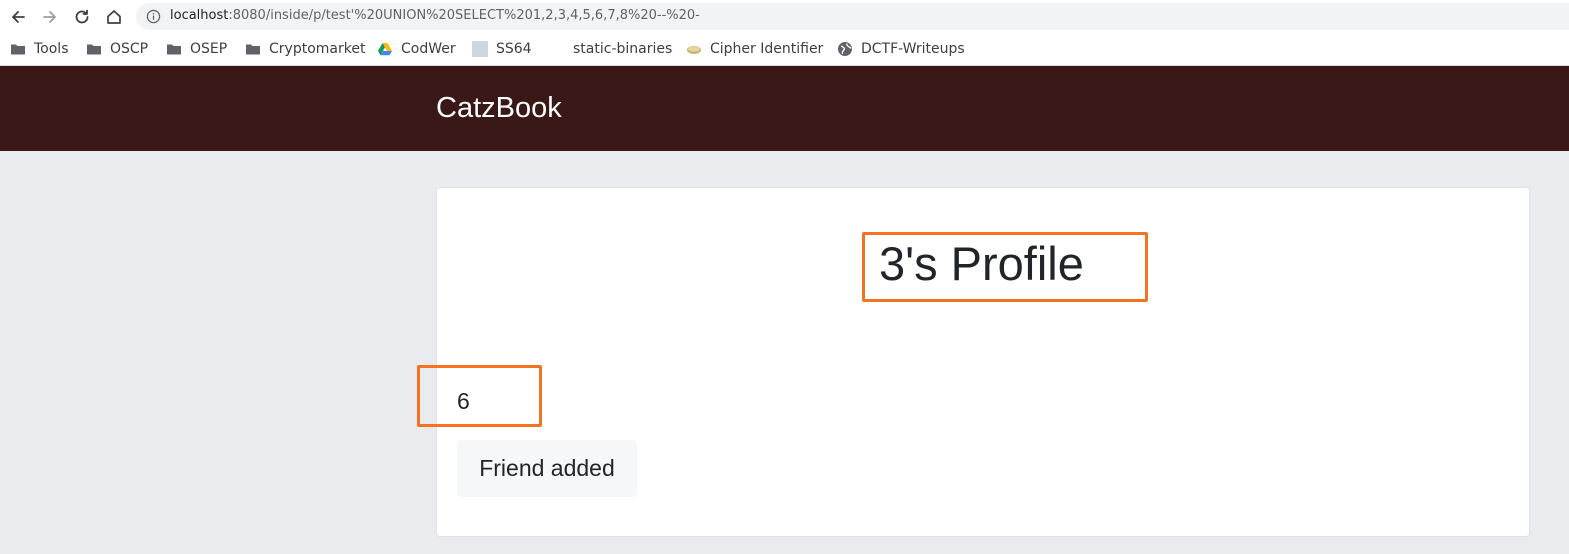 This screenshot has height=554, width=1569. I want to click on globe-icon, so click(845, 49).